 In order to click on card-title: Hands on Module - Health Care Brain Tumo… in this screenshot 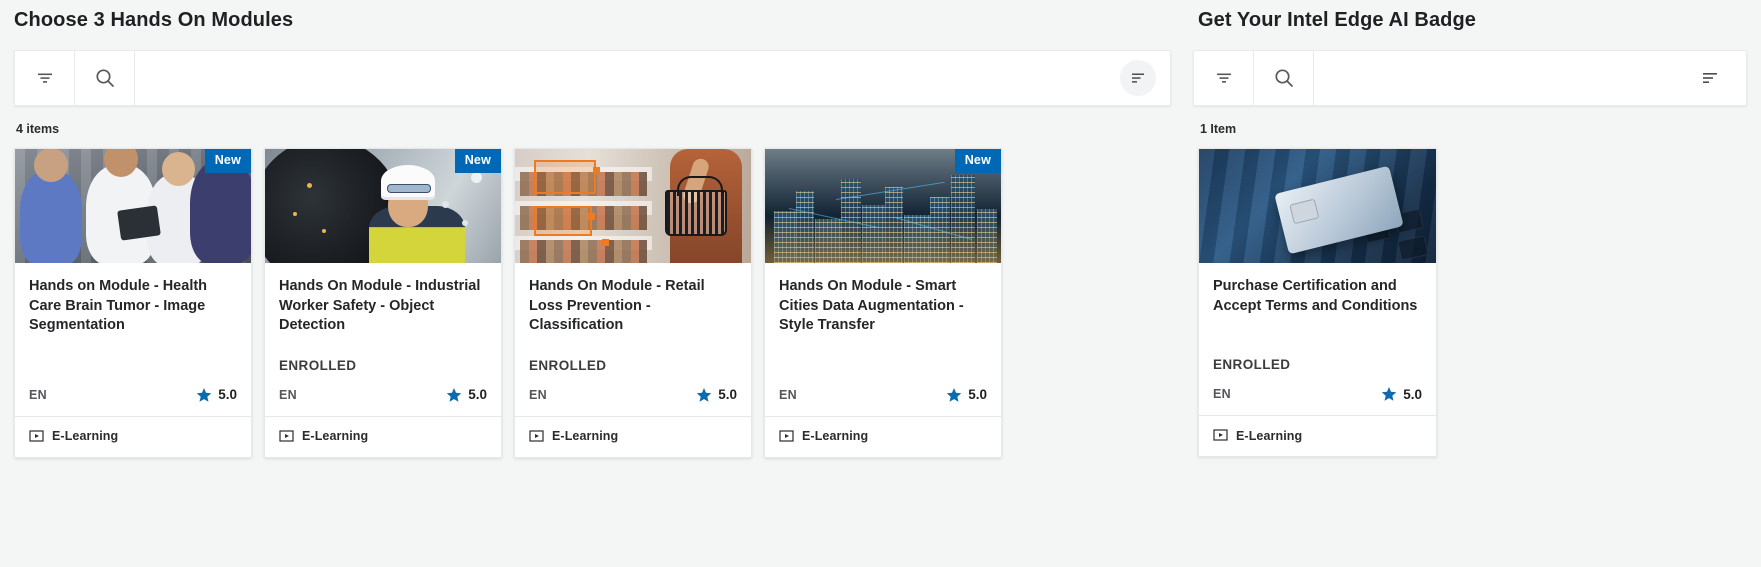, I will do `click(118, 305)`.